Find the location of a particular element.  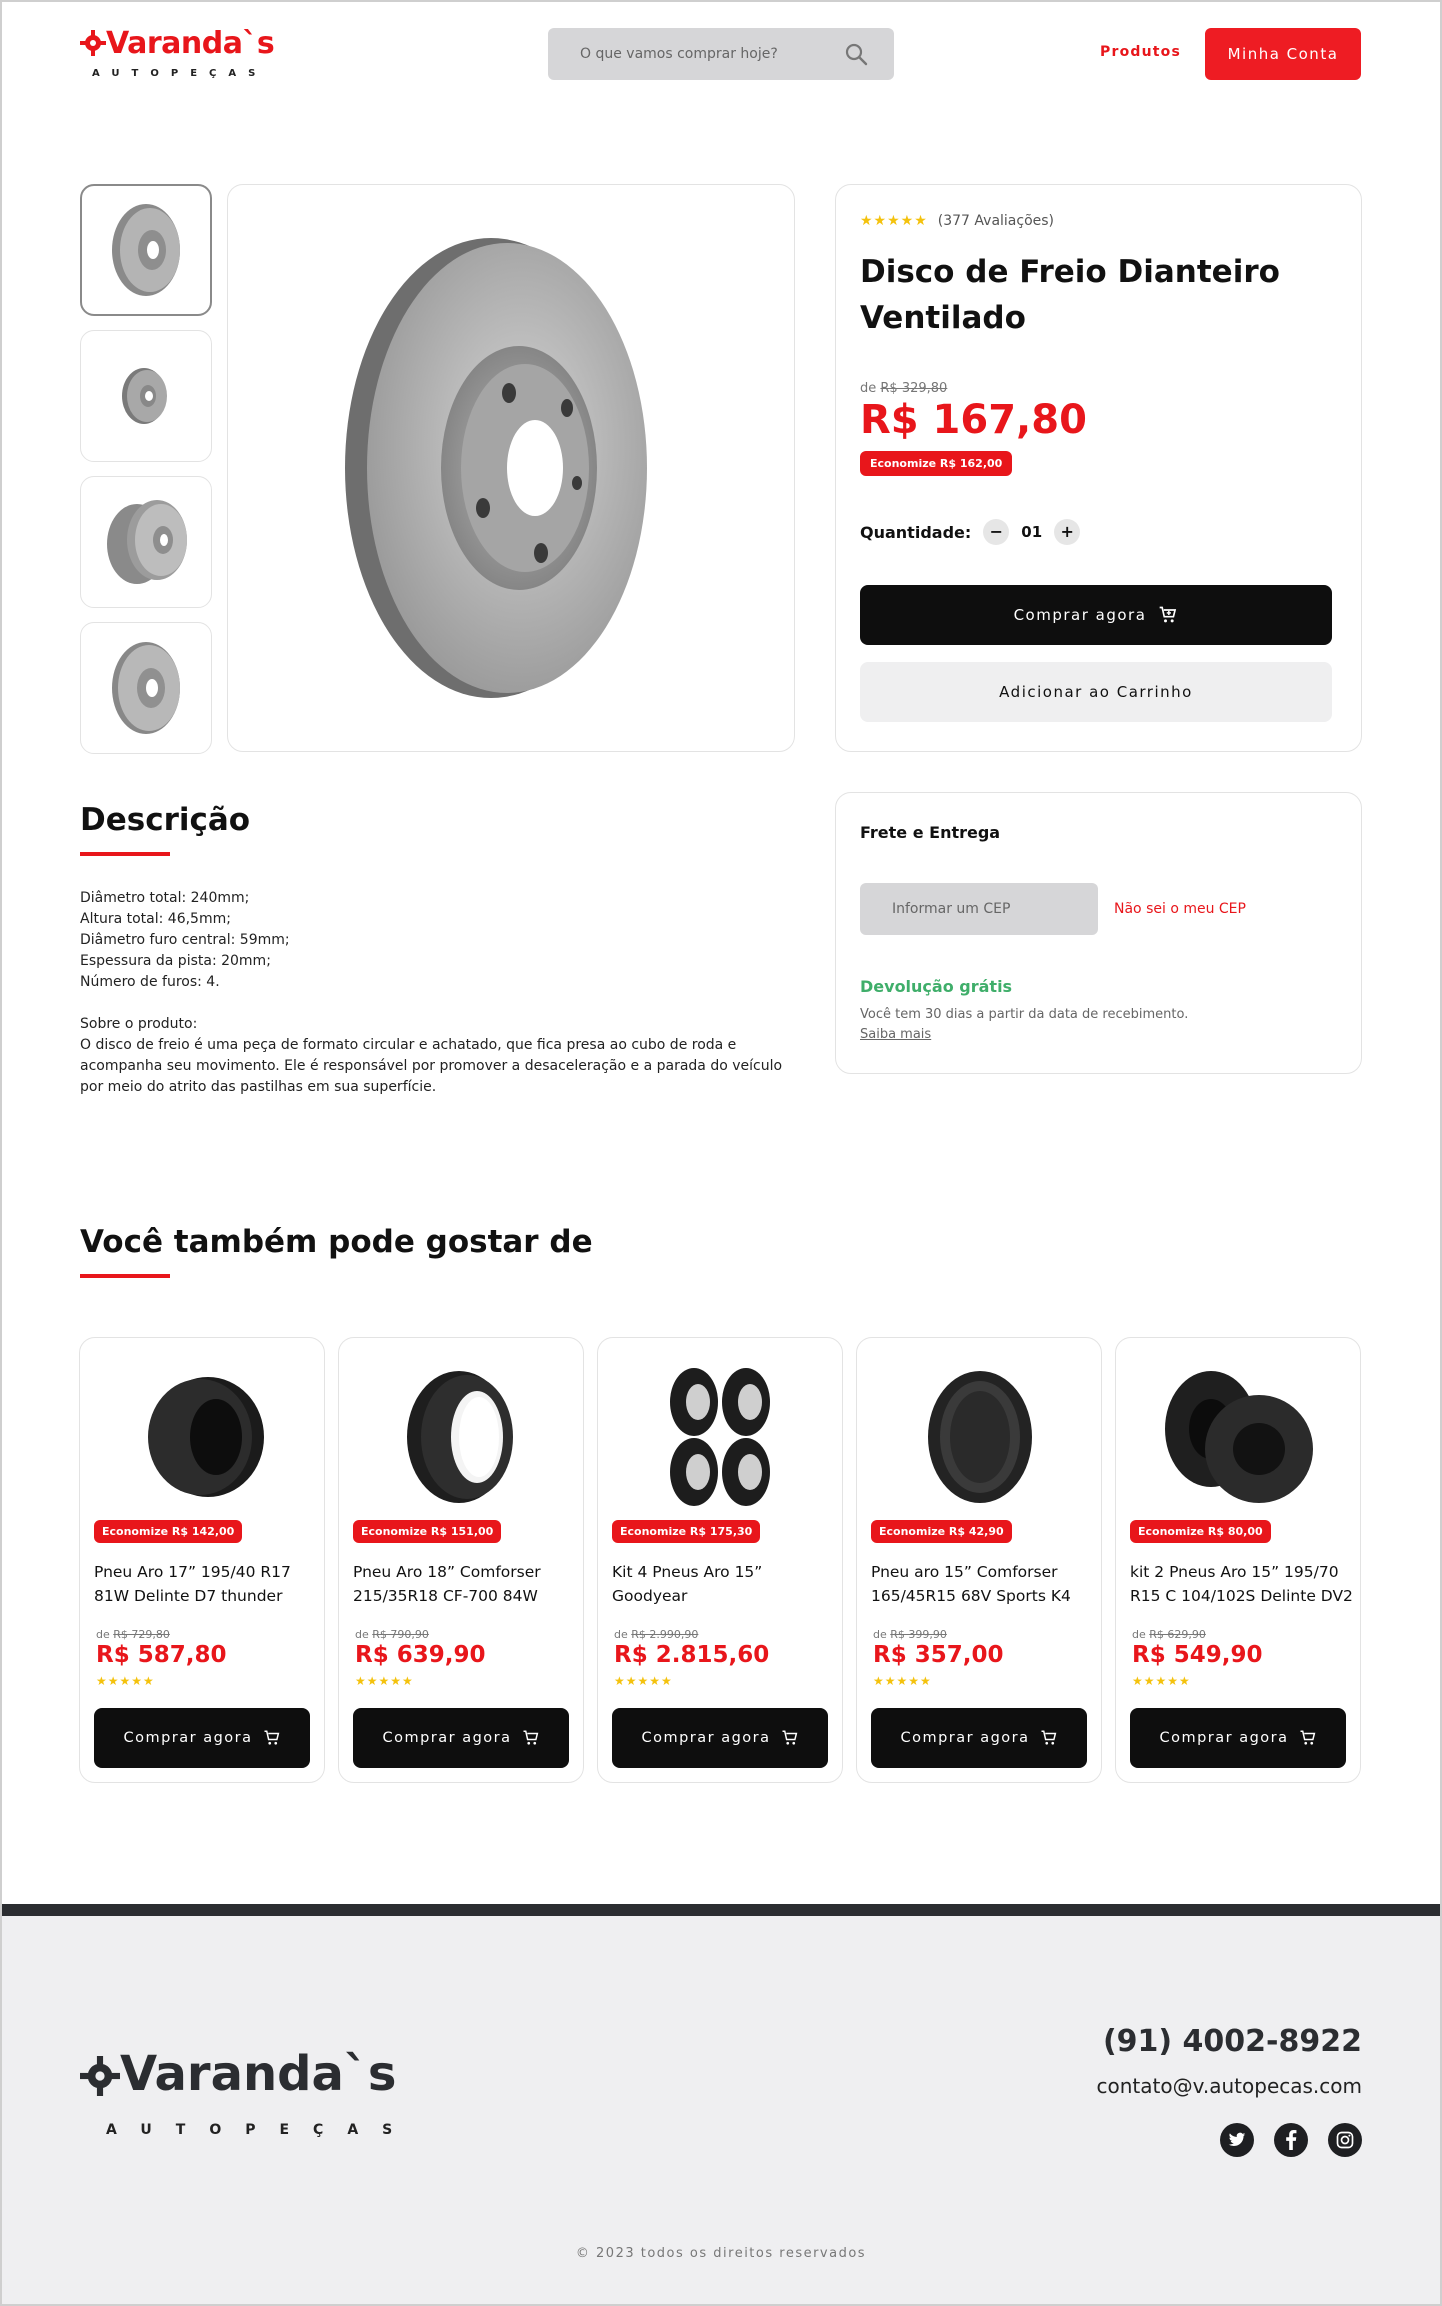

product-price: R$ 2.815,60 is located at coordinates (692, 1655).